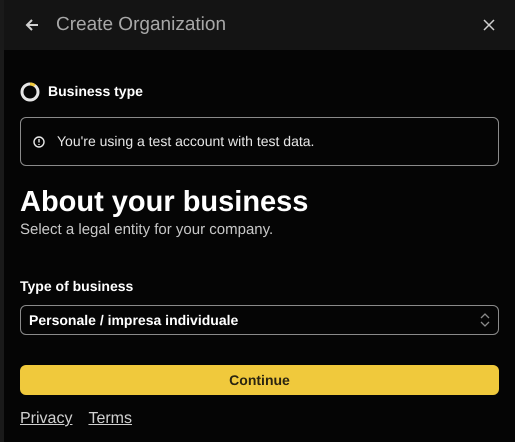  Describe the element at coordinates (77, 286) in the screenshot. I see `field-label: Type of business` at that location.